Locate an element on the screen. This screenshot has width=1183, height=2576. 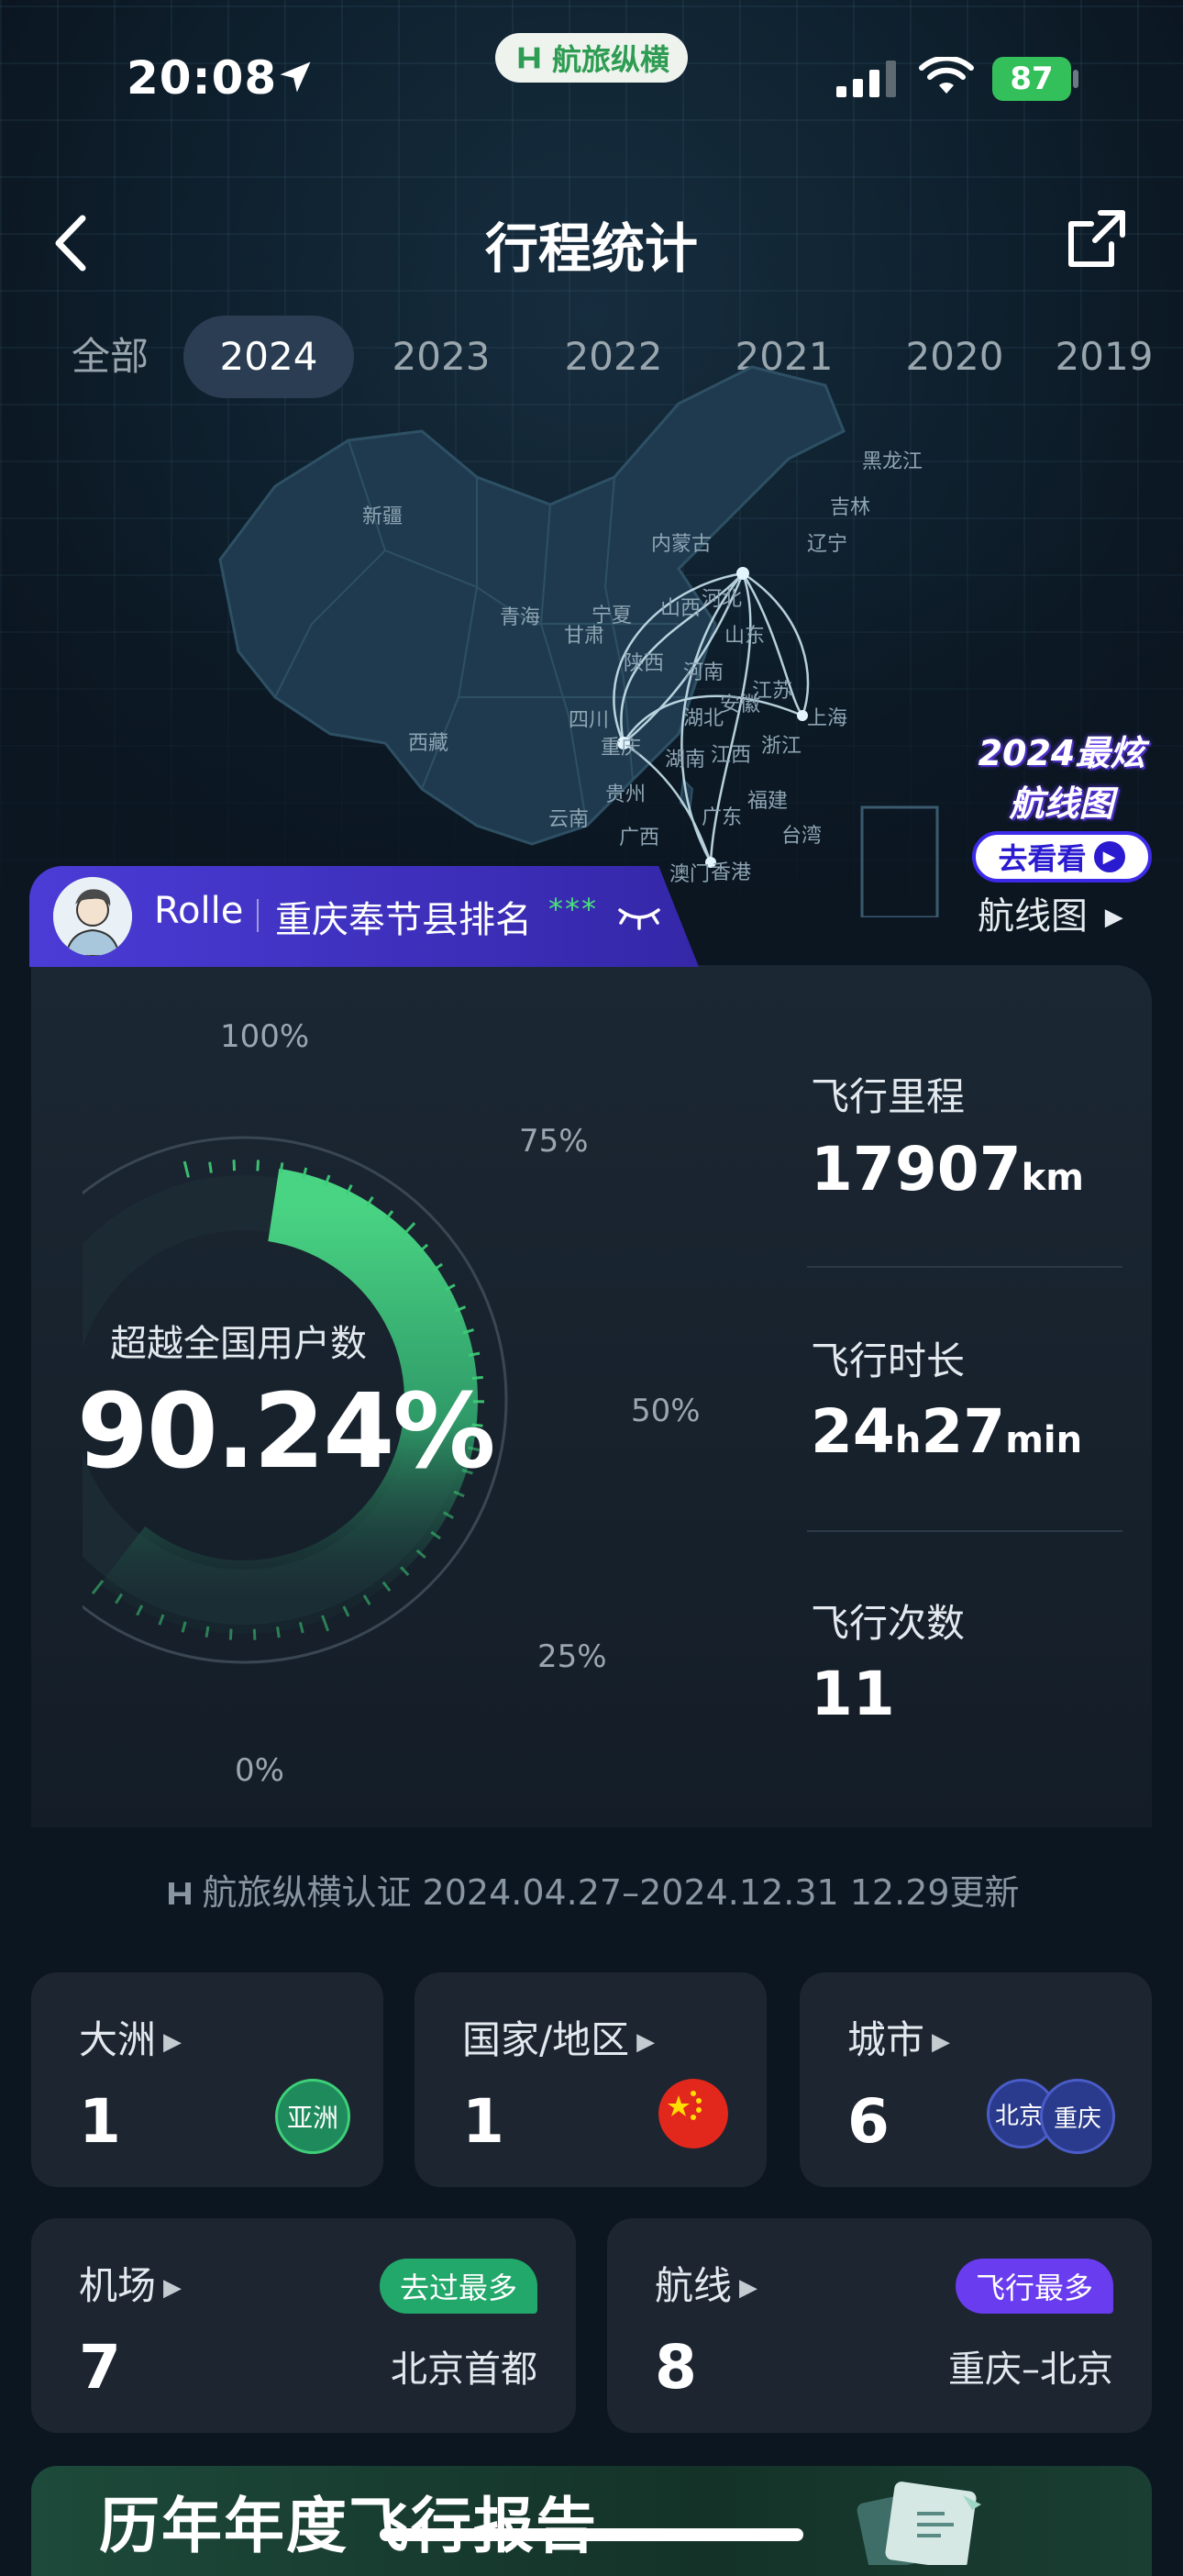
airport-title: 机场▶ is located at coordinates (130, 2283).